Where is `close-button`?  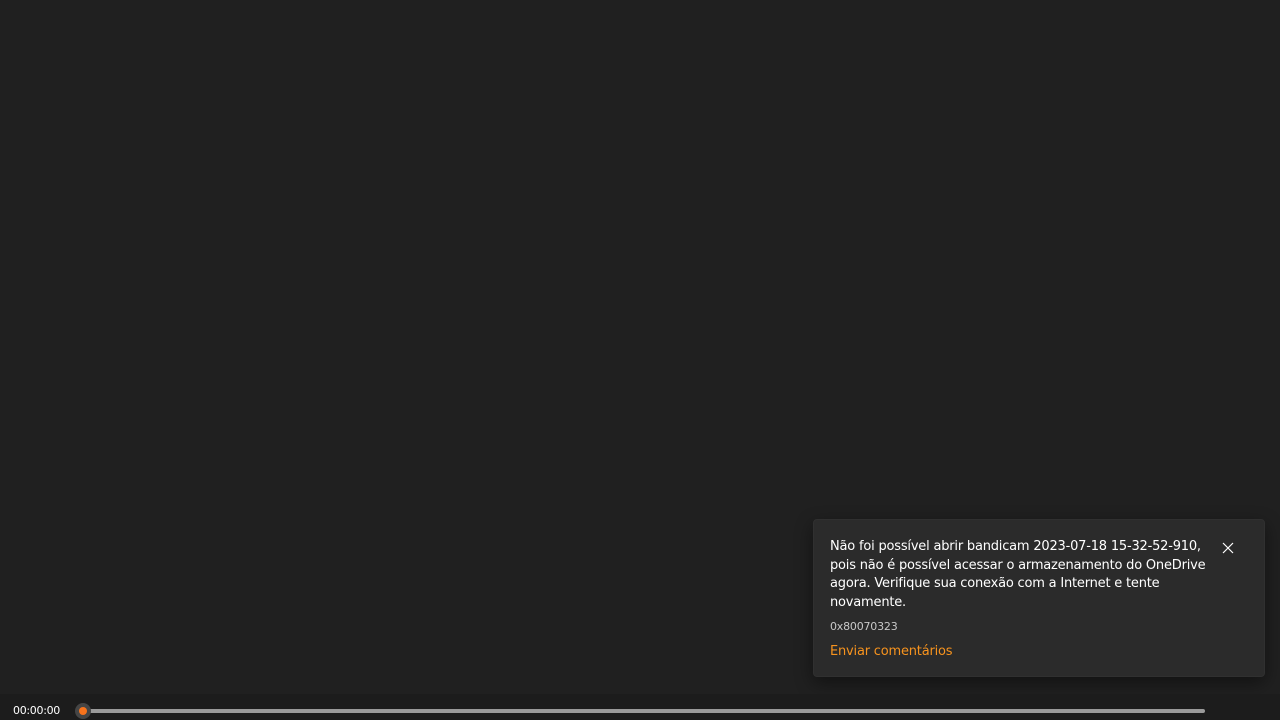 close-button is located at coordinates (1228, 548).